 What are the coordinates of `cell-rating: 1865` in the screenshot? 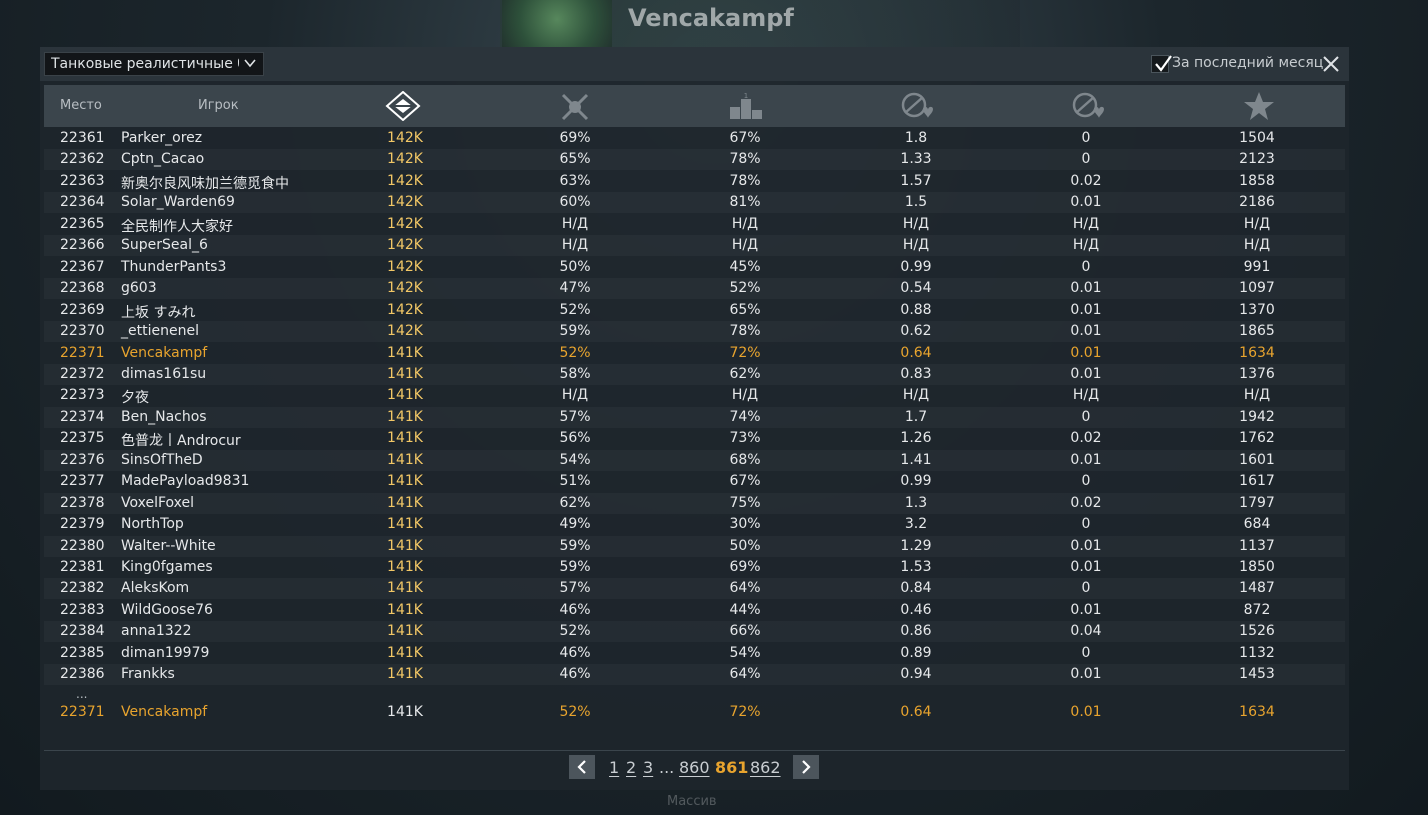 It's located at (1257, 331).